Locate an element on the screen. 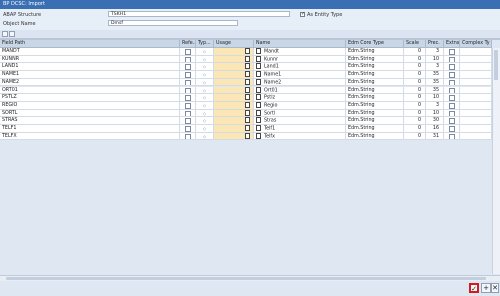 The image size is (500, 296). select-all-button is located at coordinates (5, 34).